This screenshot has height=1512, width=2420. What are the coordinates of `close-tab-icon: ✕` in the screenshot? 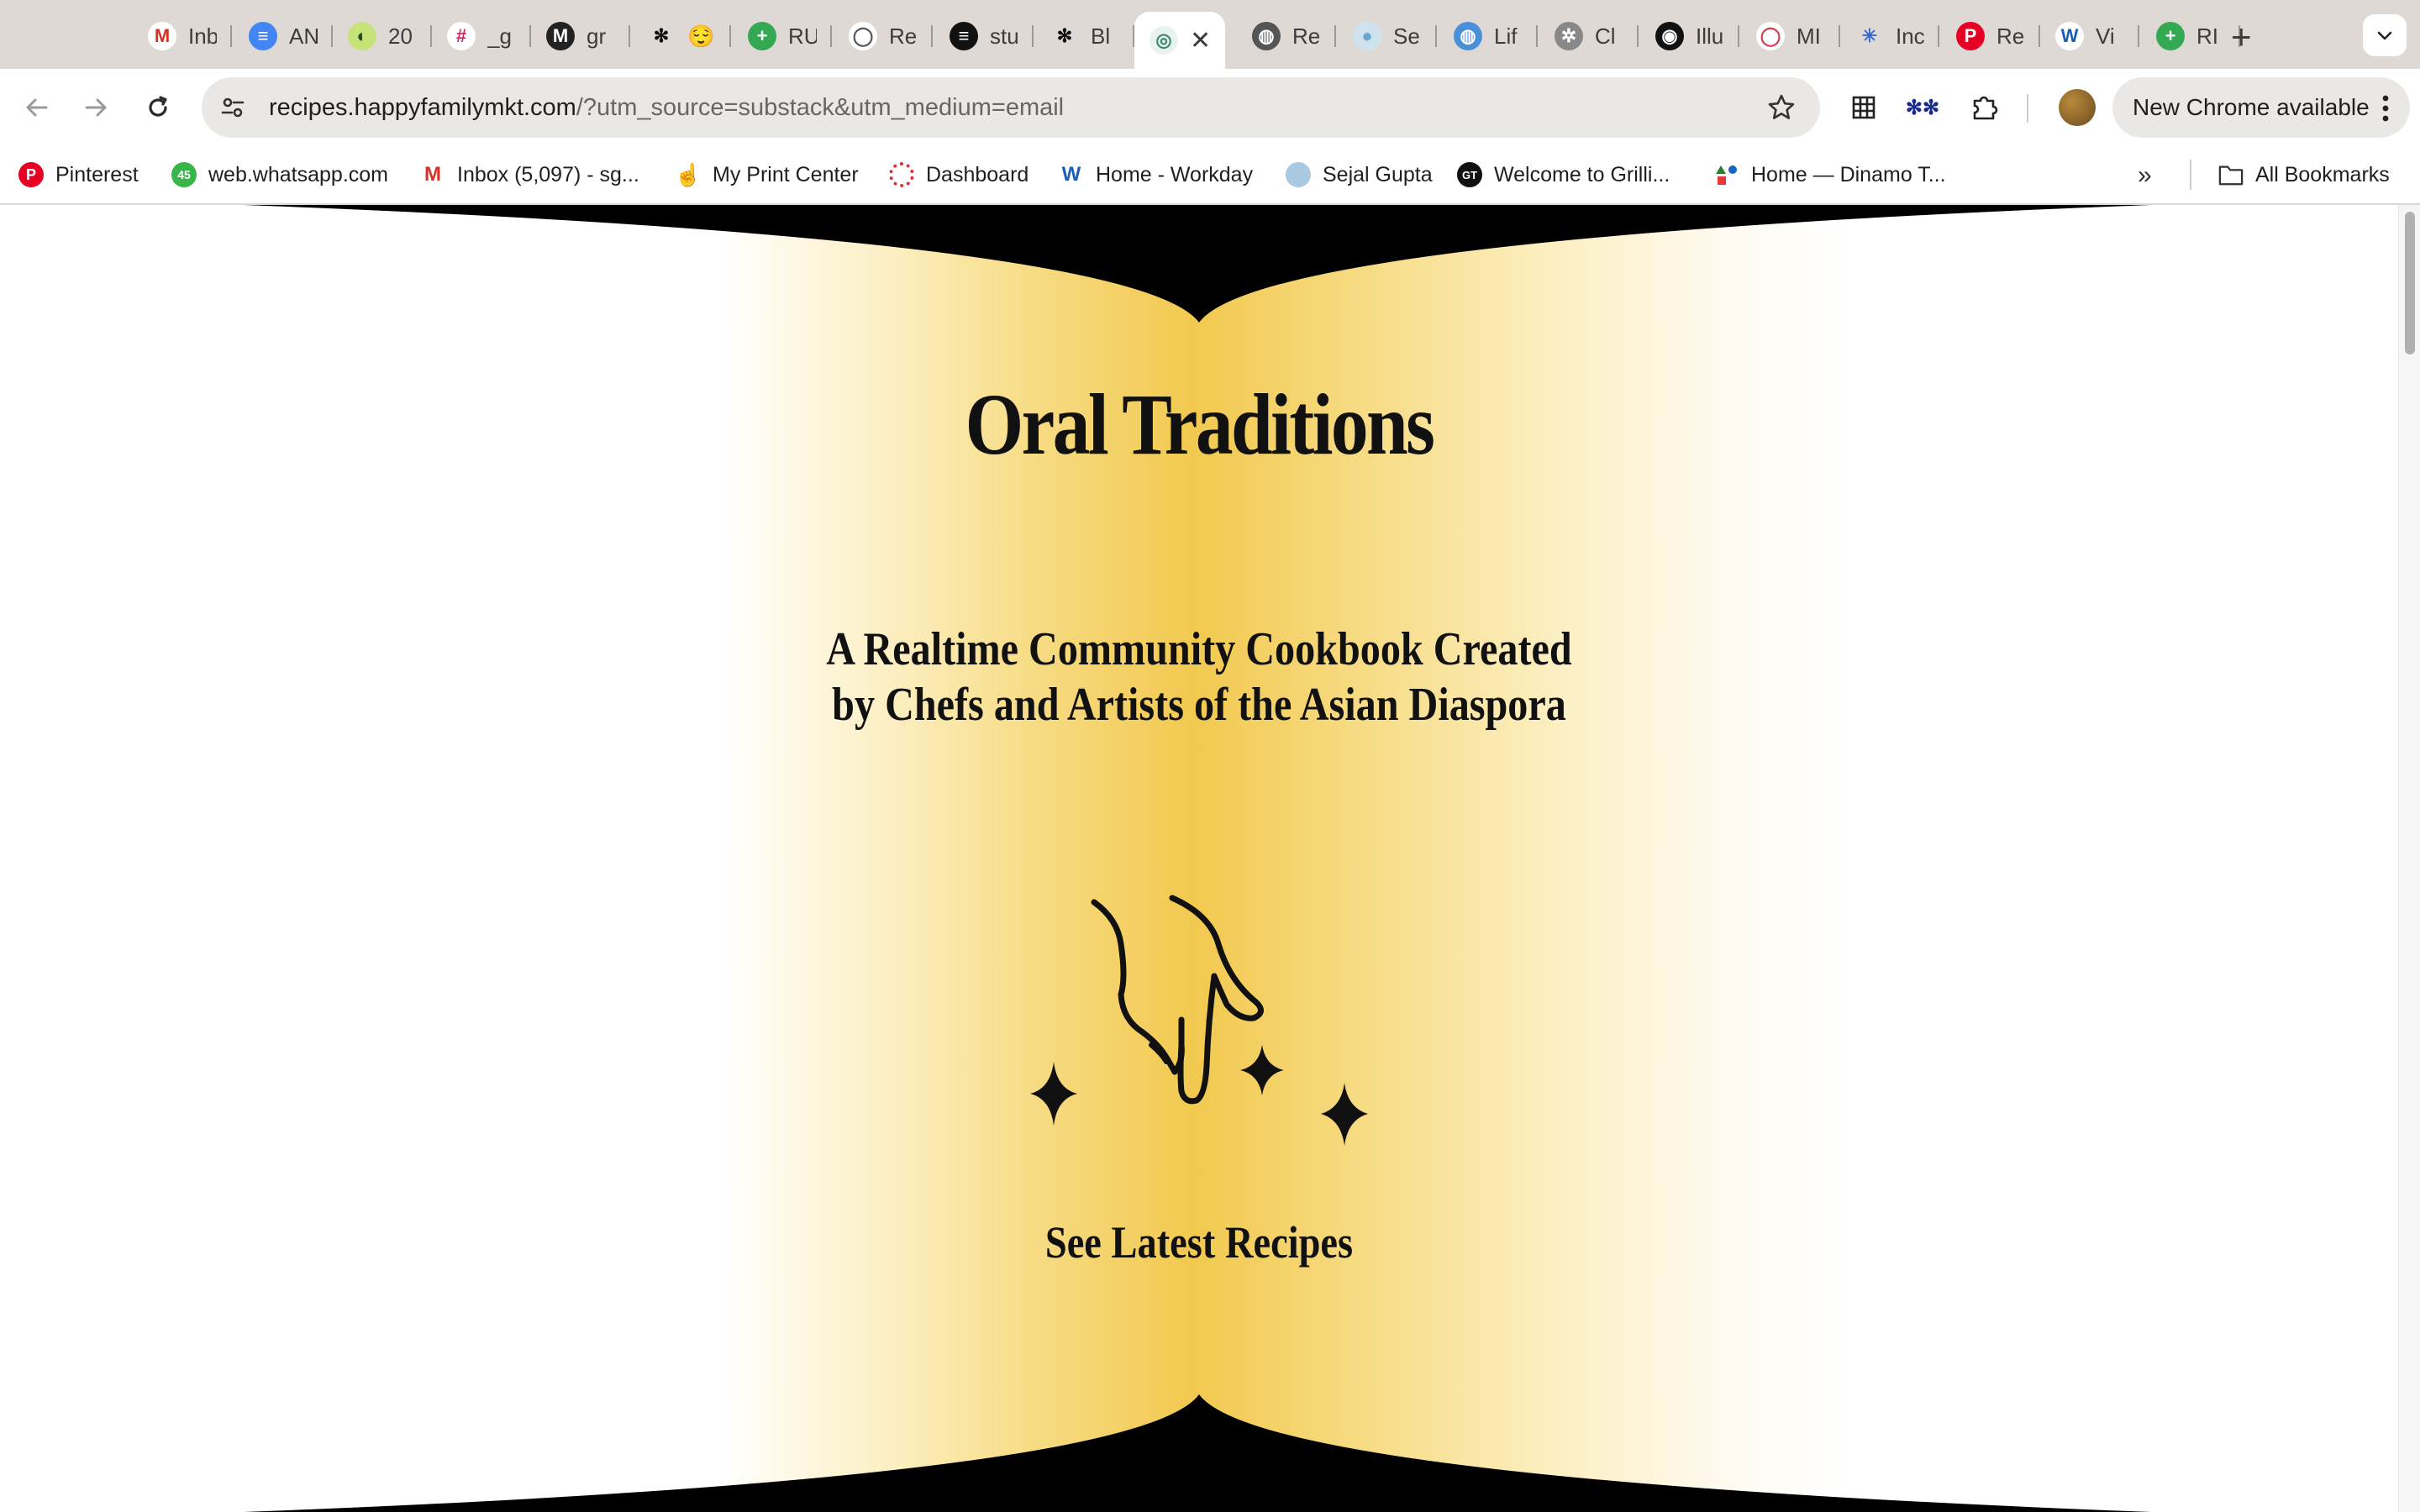 It's located at (1200, 40).